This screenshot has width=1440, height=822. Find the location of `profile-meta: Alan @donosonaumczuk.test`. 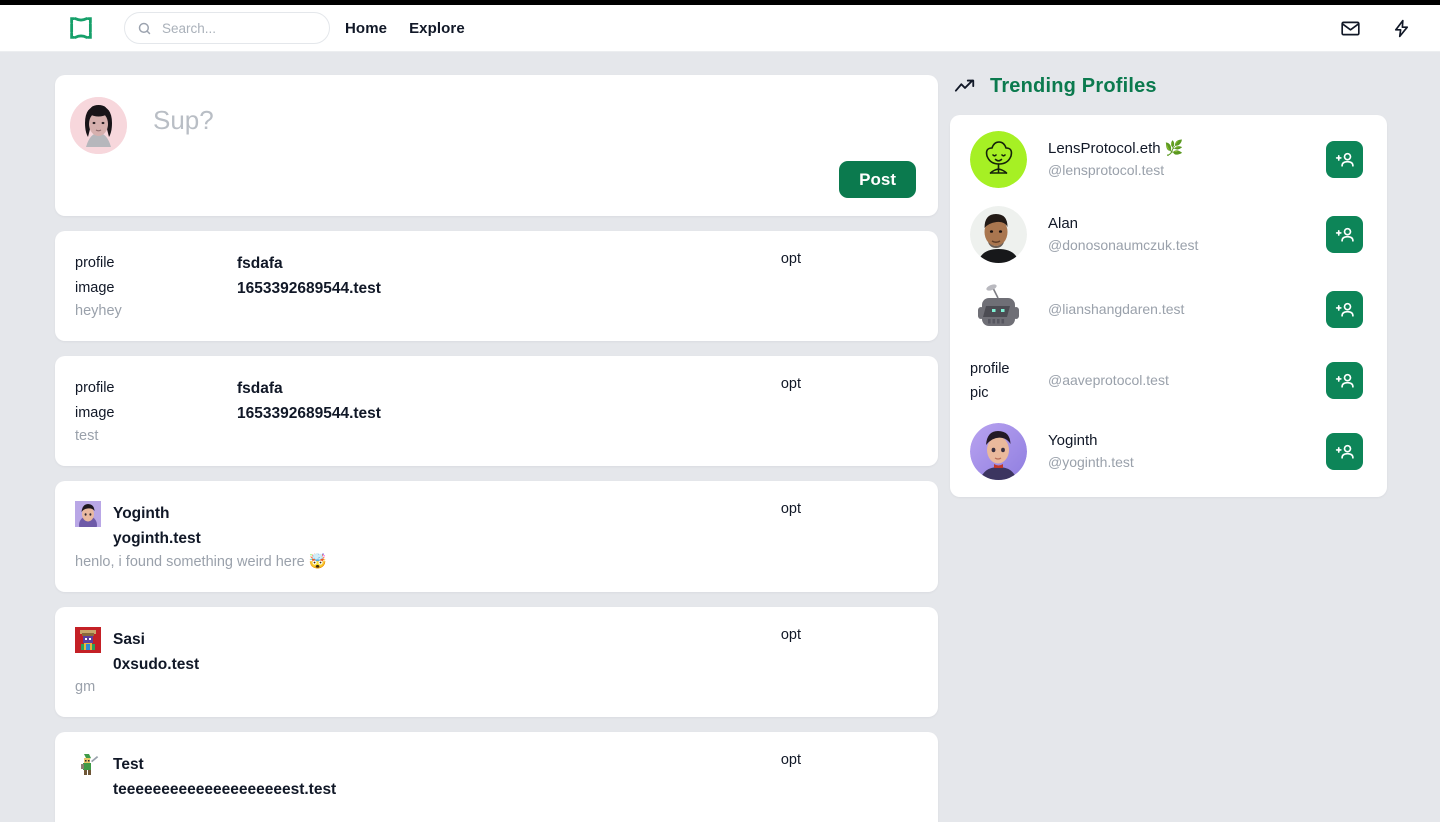

profile-meta: Alan @donosonaumczuk.test is located at coordinates (1187, 234).